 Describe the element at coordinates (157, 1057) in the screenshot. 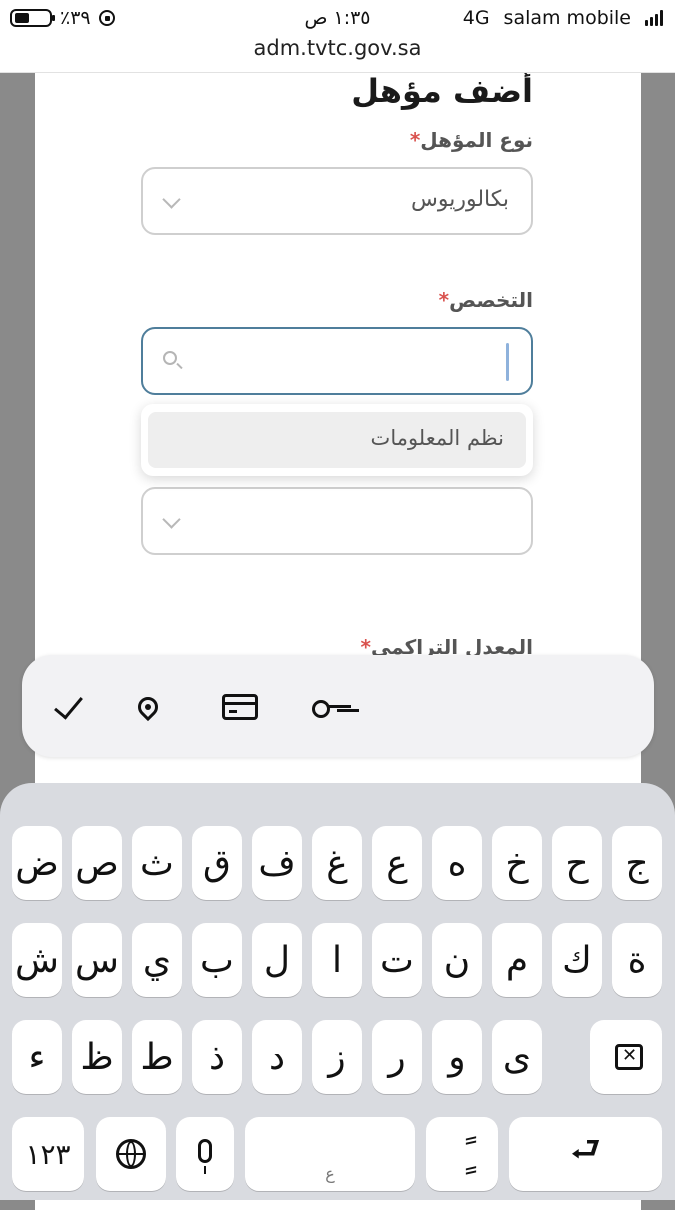

I see `key: ط` at that location.